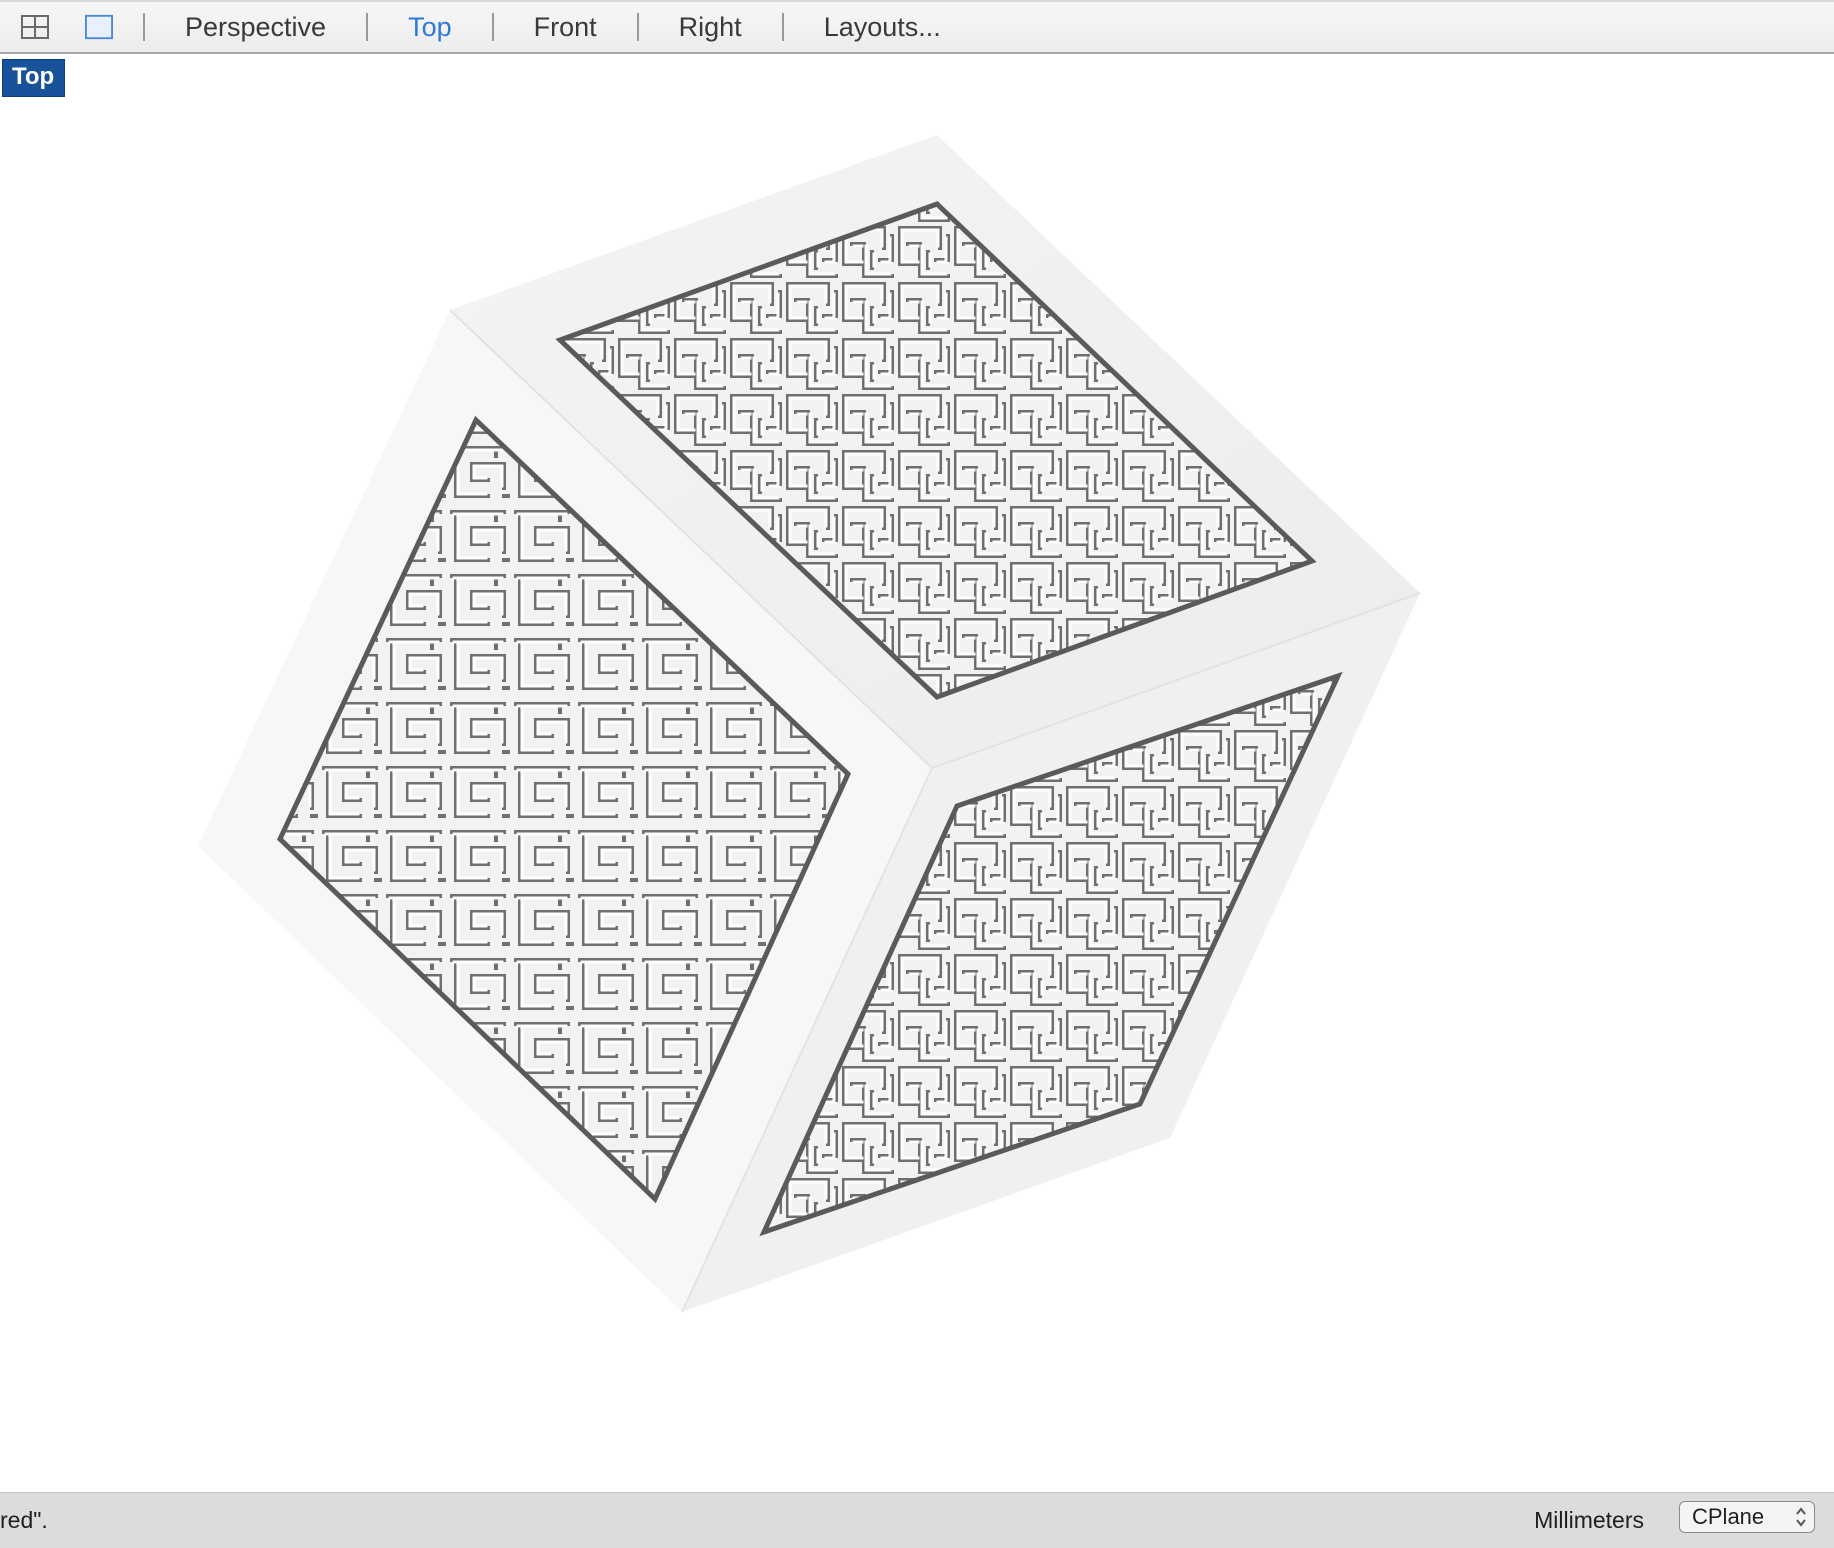 The width and height of the screenshot is (1834, 1548). Describe the element at coordinates (1728, 1516) in the screenshot. I see `cplane-value: CPlane` at that location.